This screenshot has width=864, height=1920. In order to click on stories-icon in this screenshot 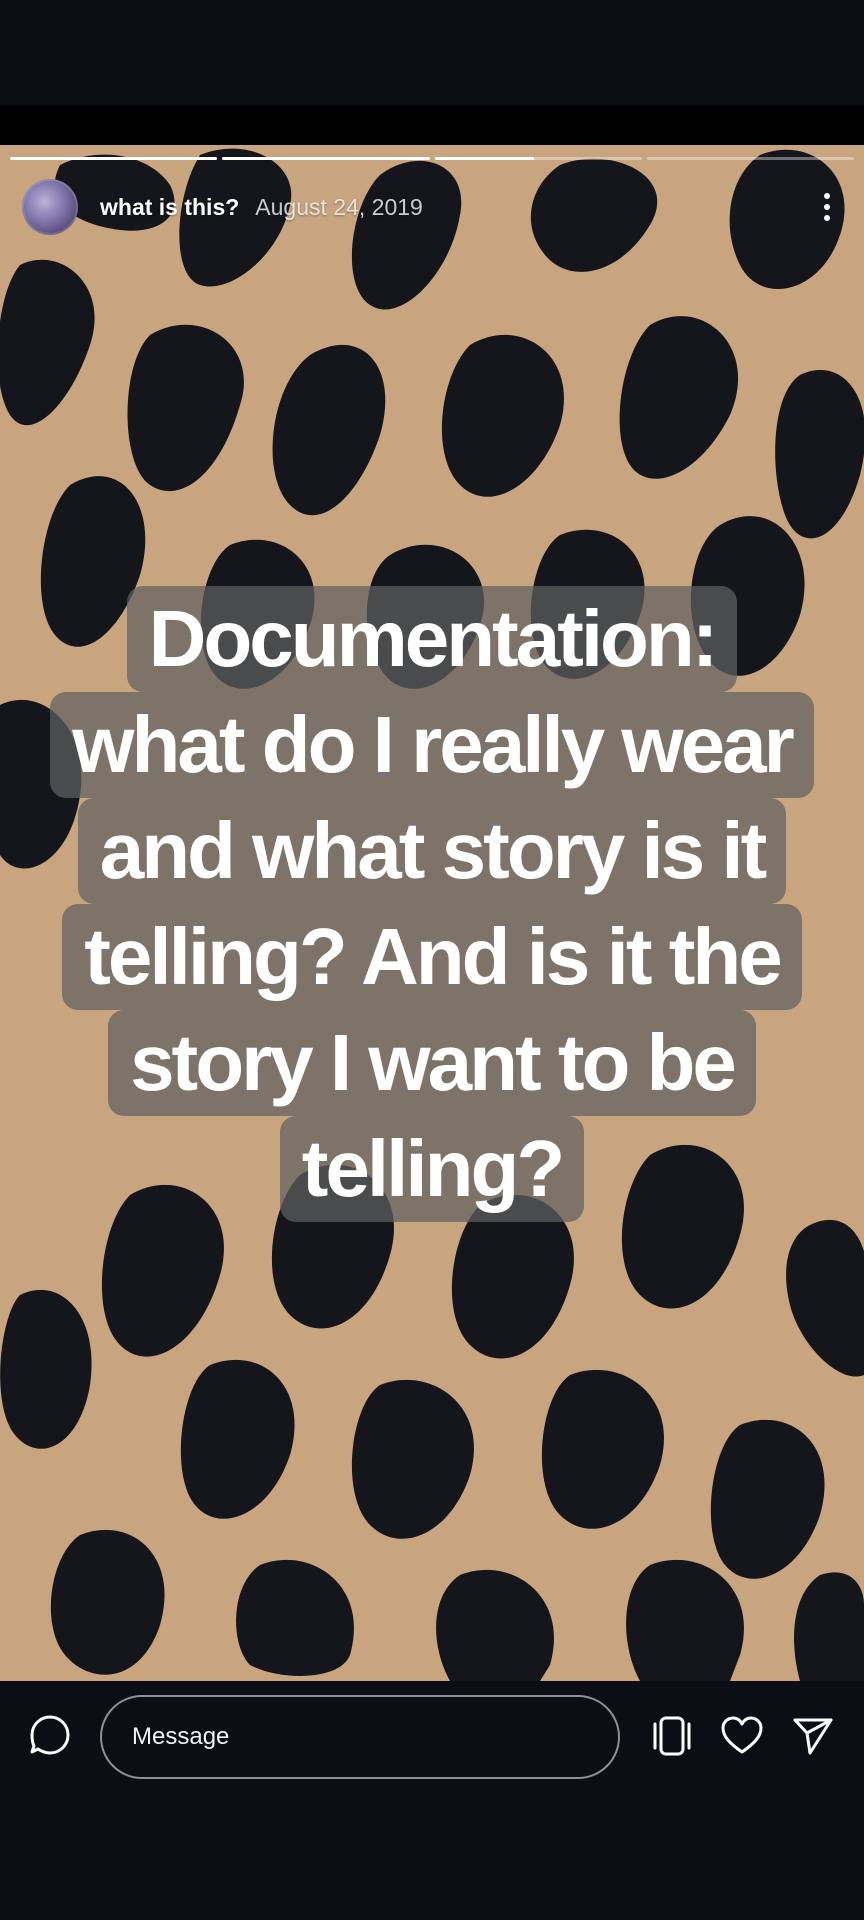, I will do `click(672, 1736)`.